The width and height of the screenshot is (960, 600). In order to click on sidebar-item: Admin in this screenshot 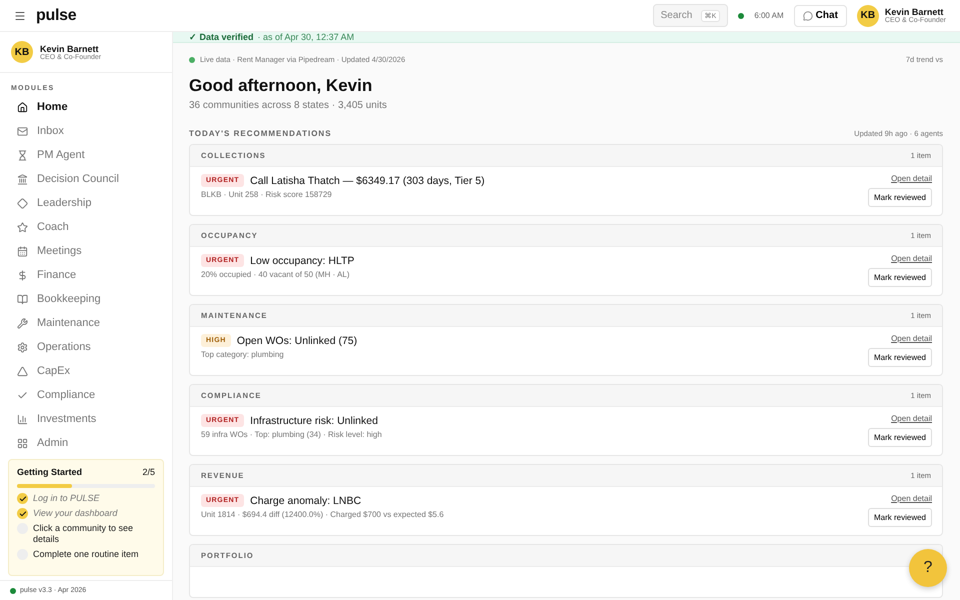, I will do `click(86, 443)`.